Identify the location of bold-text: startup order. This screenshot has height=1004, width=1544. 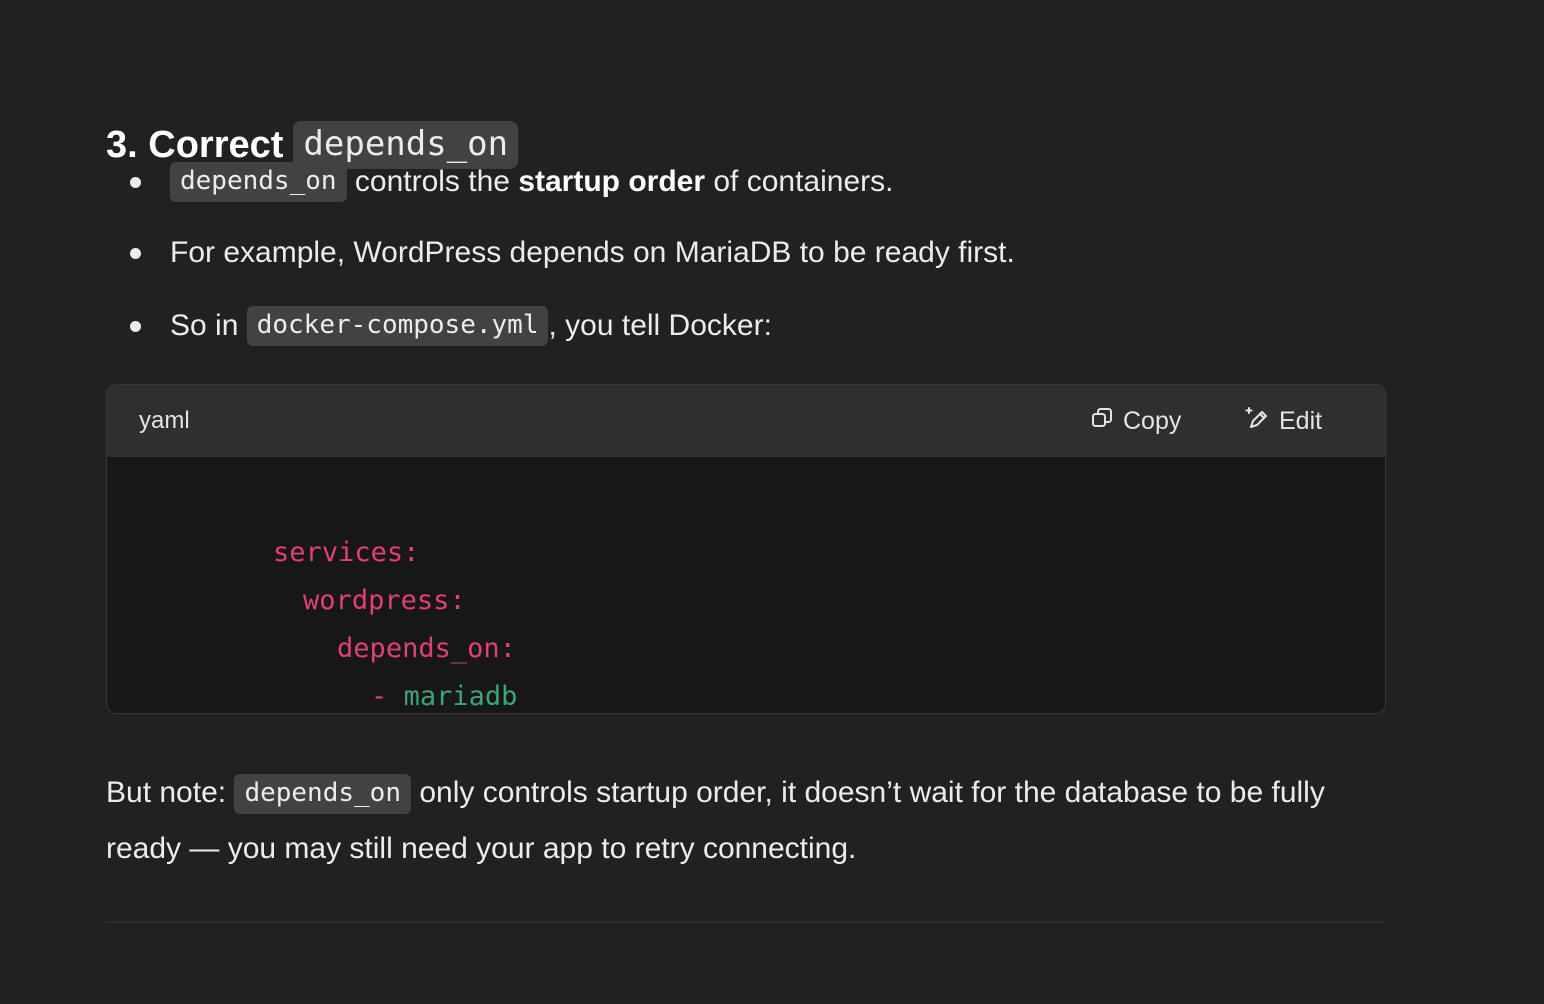
(612, 181).